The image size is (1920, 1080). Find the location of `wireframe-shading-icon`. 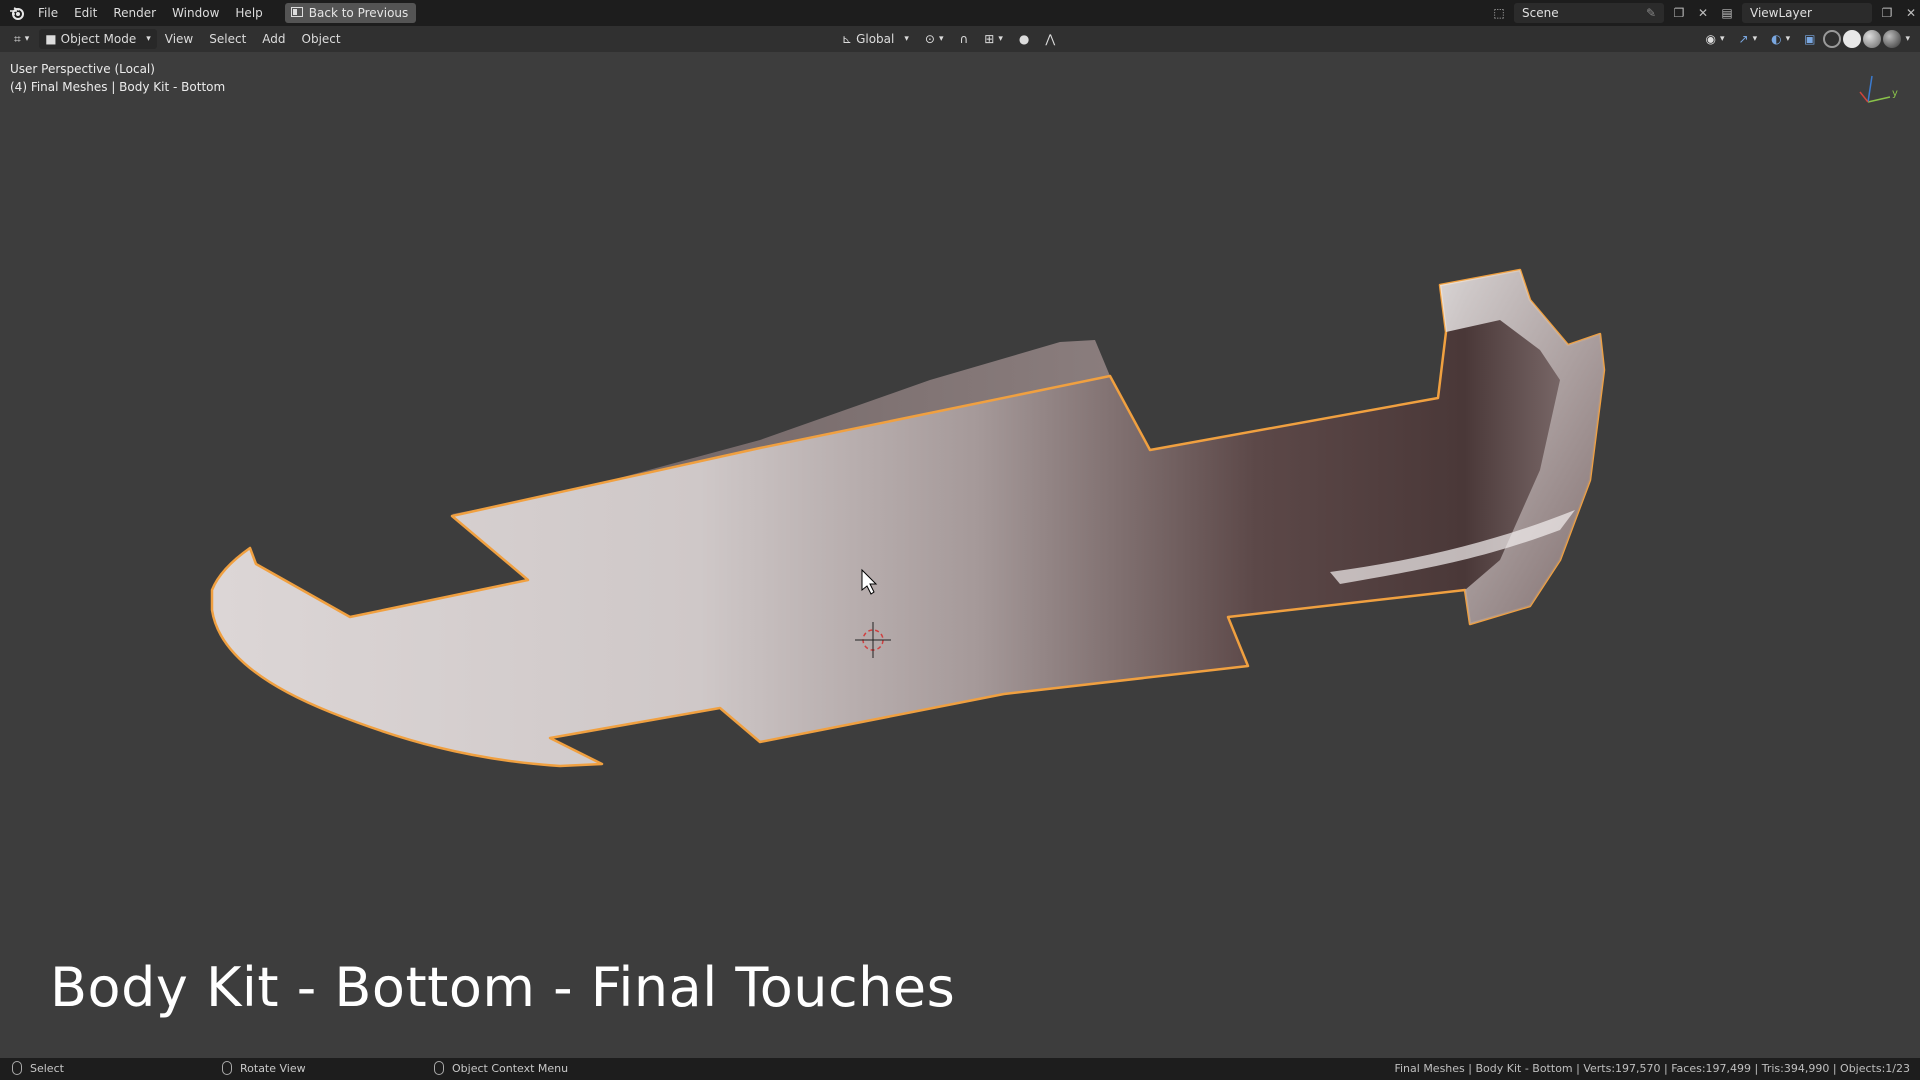

wireframe-shading-icon is located at coordinates (1832, 39).